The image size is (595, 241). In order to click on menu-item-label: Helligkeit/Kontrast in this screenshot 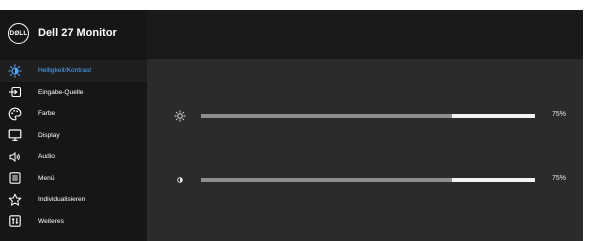, I will do `click(65, 71)`.